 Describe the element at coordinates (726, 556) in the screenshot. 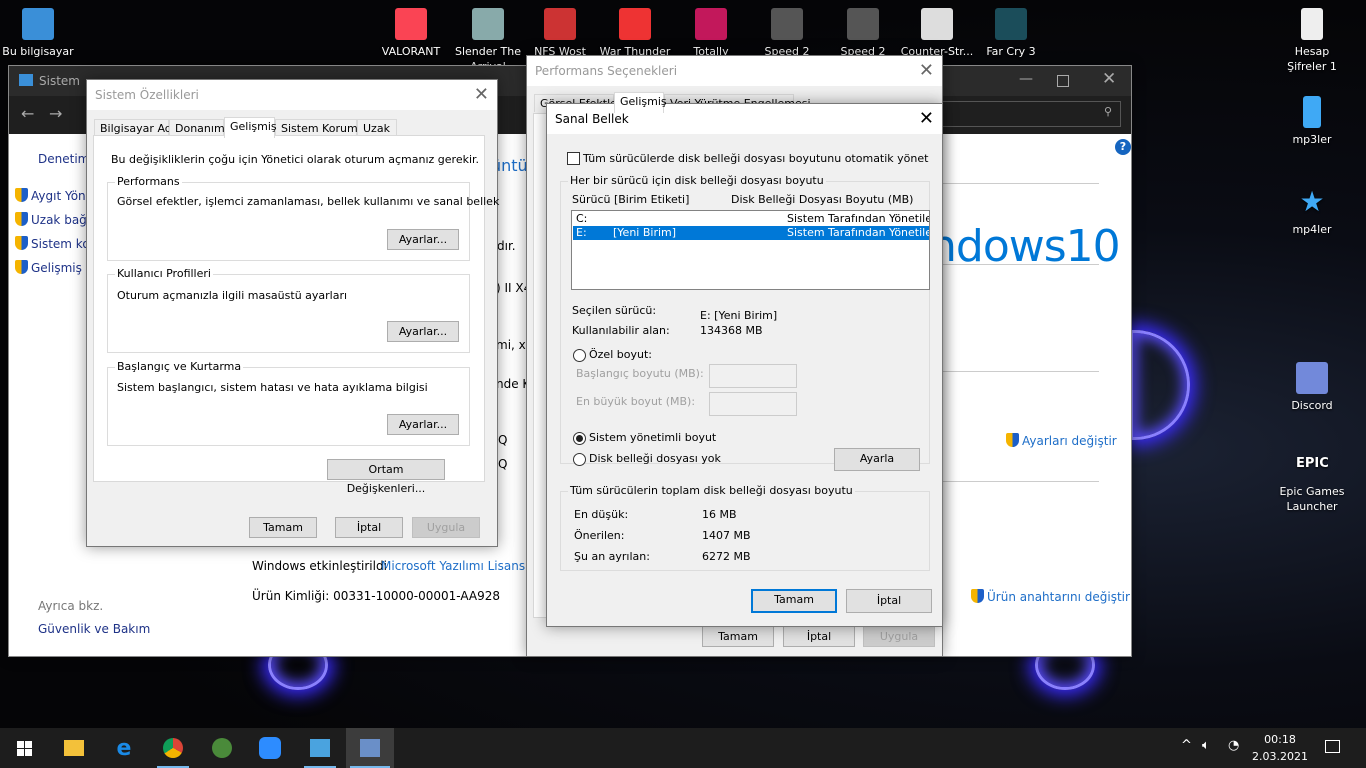

I see `current-value: 6272 MB` at that location.